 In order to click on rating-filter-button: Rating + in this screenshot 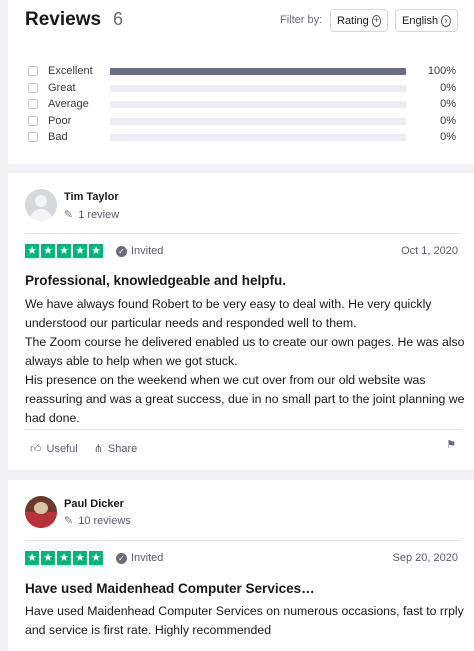, I will do `click(359, 20)`.